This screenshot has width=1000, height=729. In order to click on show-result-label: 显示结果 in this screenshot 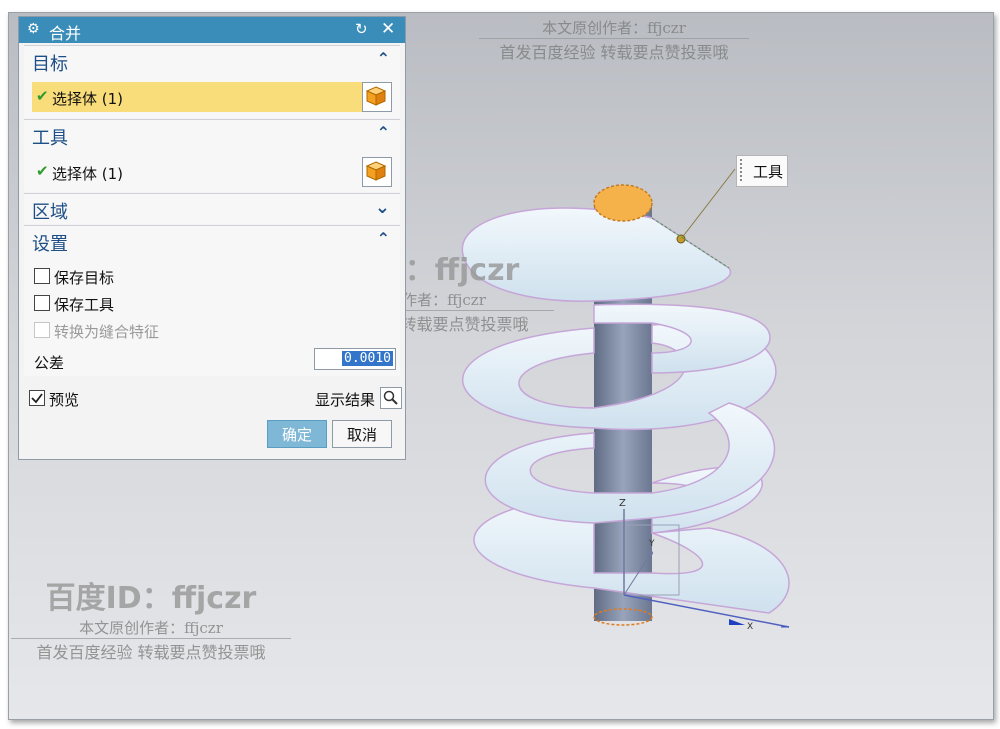, I will do `click(345, 400)`.